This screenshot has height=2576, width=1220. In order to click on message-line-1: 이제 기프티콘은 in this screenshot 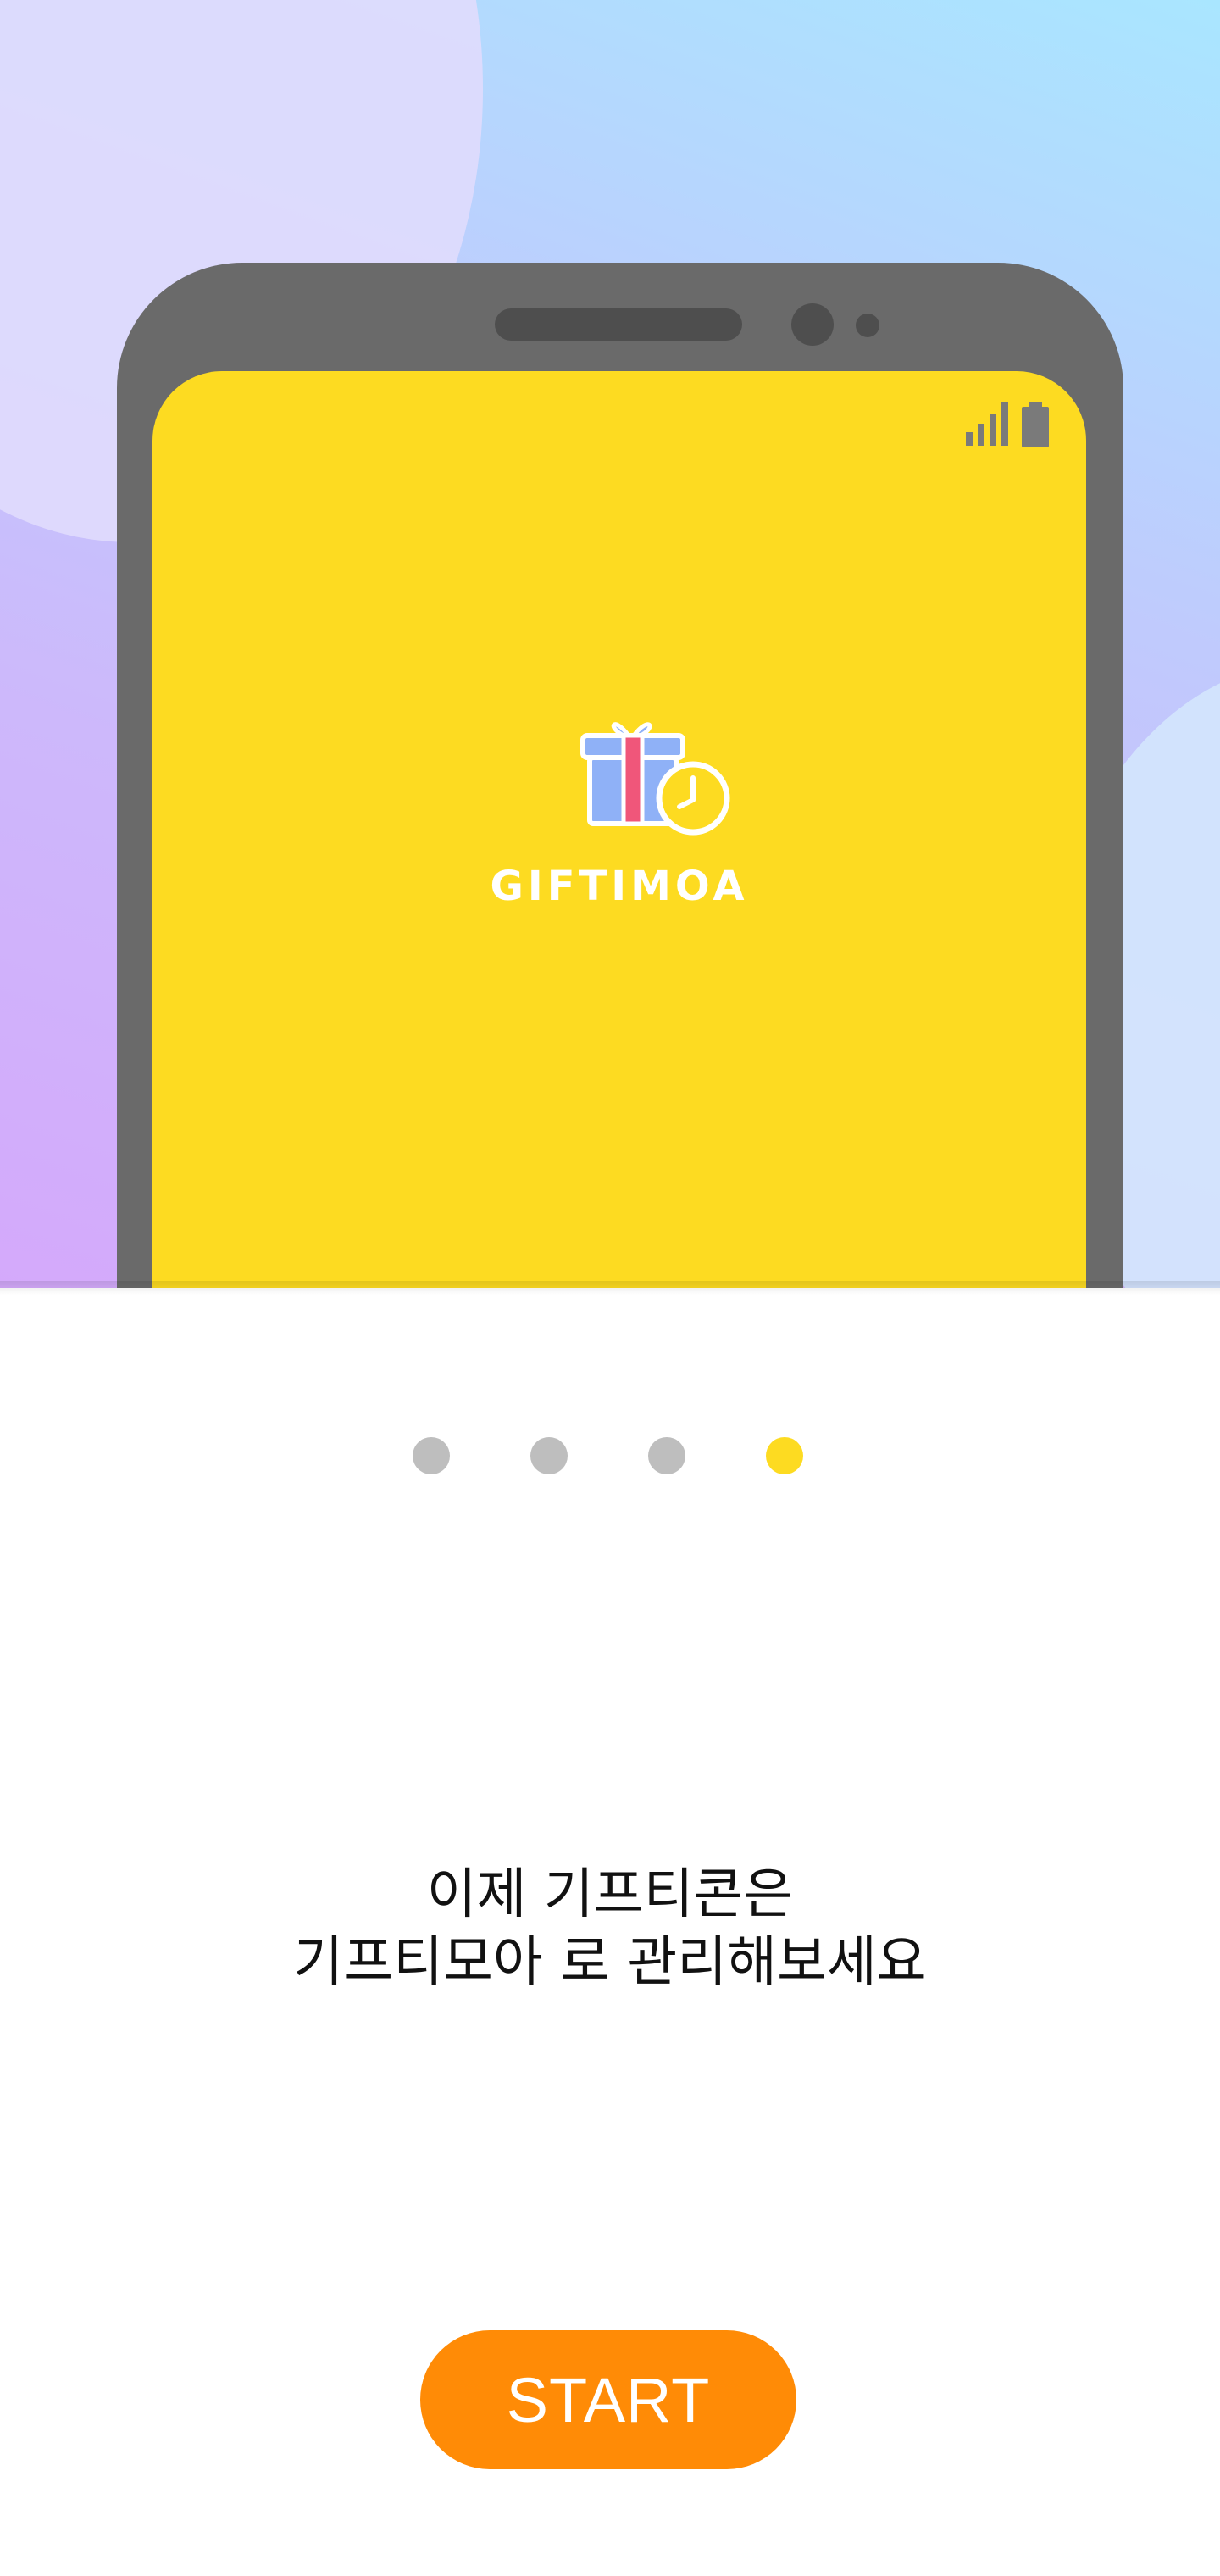, I will do `click(610, 1894)`.